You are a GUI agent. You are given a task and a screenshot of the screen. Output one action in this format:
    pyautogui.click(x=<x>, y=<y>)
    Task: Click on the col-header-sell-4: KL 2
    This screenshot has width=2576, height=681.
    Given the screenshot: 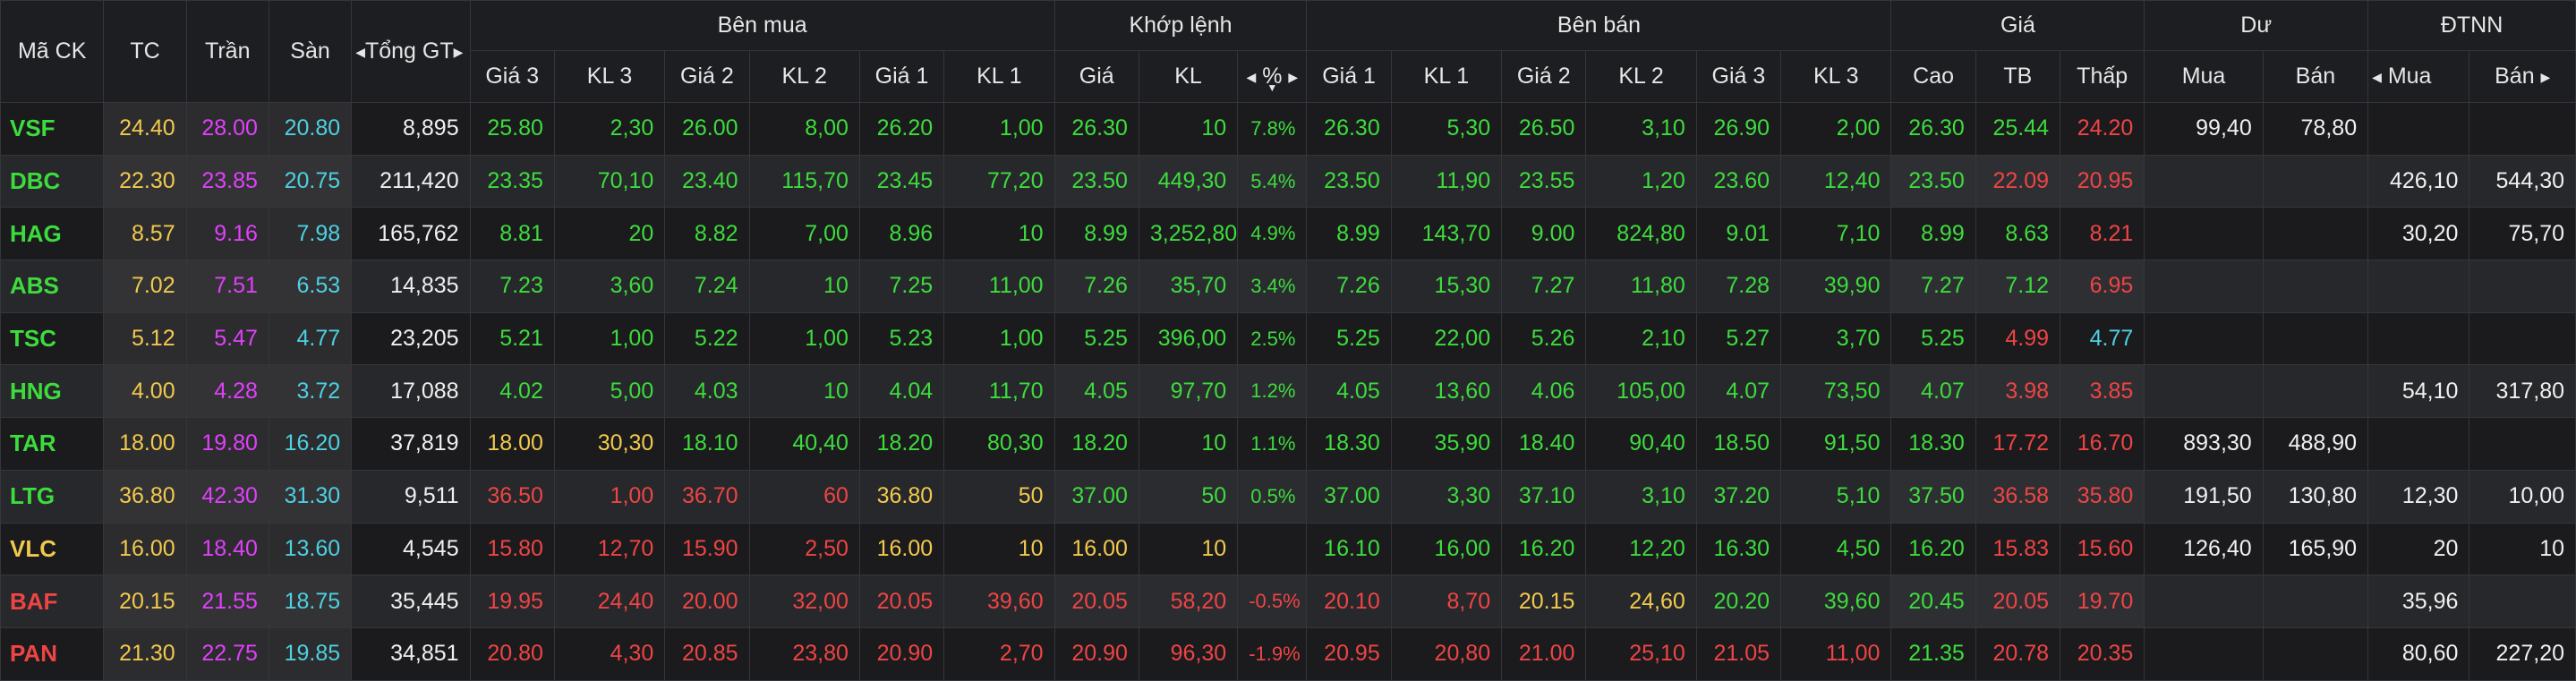 What is the action you would take?
    pyautogui.click(x=1641, y=76)
    